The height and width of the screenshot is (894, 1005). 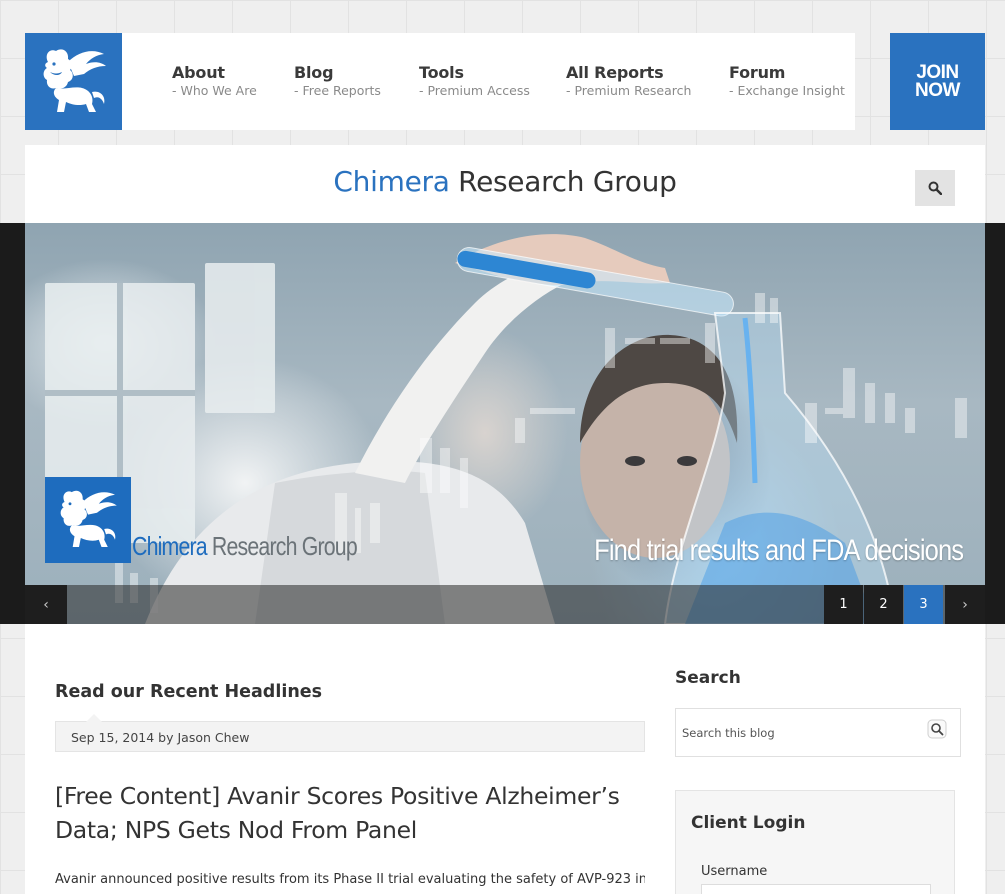 I want to click on join-now-line1: JOIN, so click(x=937, y=72).